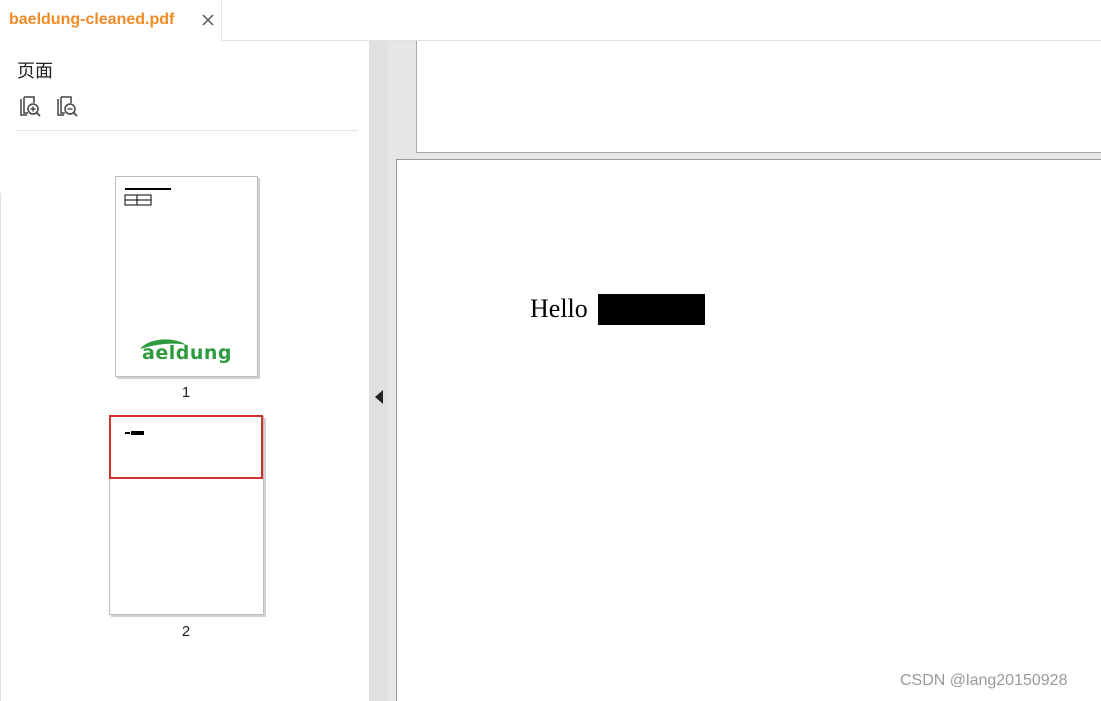 This screenshot has width=1101, height=701. Describe the element at coordinates (92, 19) in the screenshot. I see `tab-title: baeldung-cleaned.pdf` at that location.